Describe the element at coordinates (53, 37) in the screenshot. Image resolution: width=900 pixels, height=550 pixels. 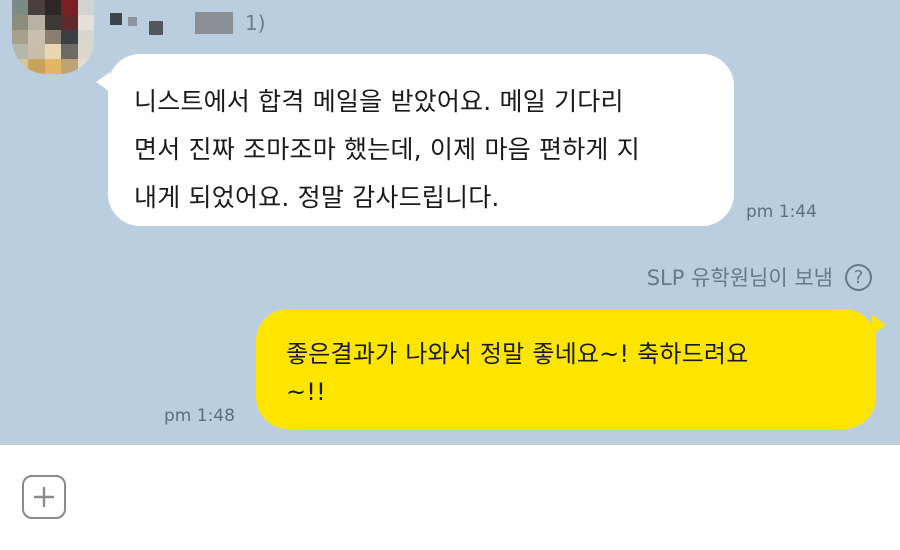
I see `avatar` at that location.